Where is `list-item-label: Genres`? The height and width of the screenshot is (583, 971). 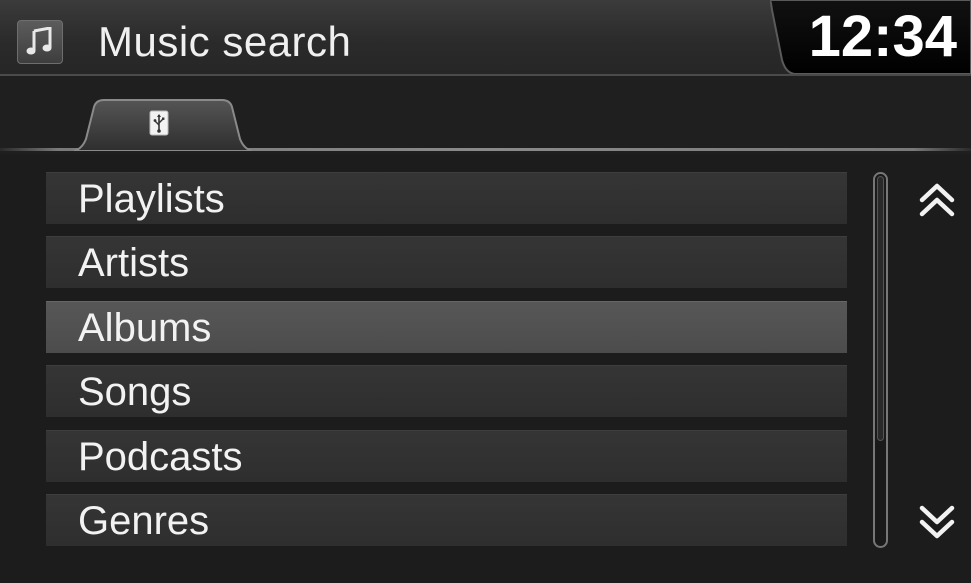
list-item-label: Genres is located at coordinates (144, 521).